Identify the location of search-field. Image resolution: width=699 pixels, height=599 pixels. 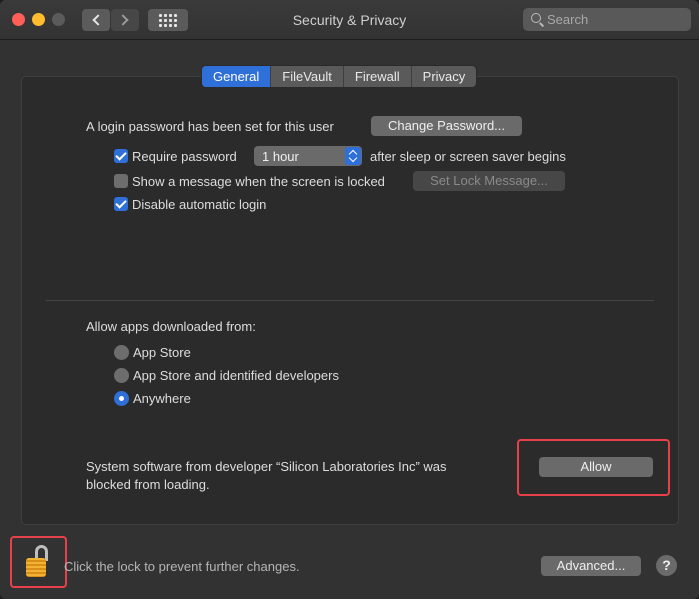
(607, 19).